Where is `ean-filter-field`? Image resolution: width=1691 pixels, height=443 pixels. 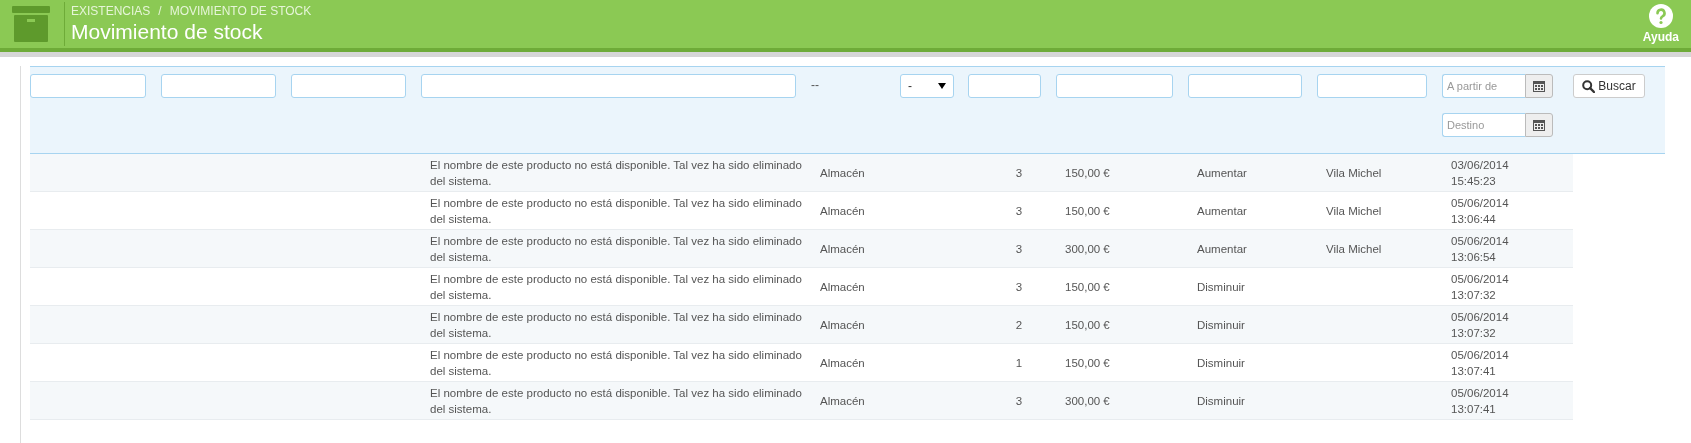
ean-filter-field is located at coordinates (218, 86).